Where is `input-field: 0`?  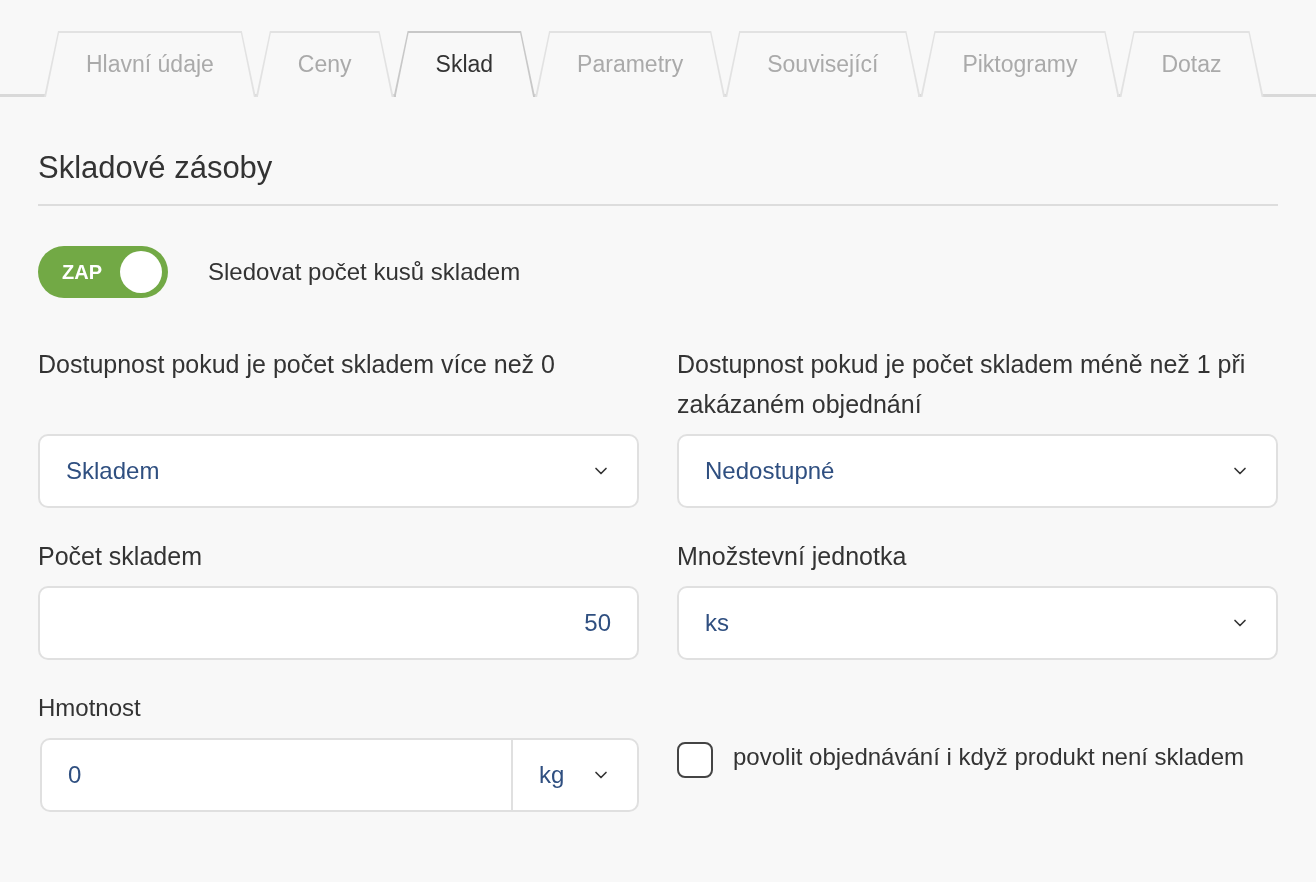
input-field: 0 is located at coordinates (276, 774).